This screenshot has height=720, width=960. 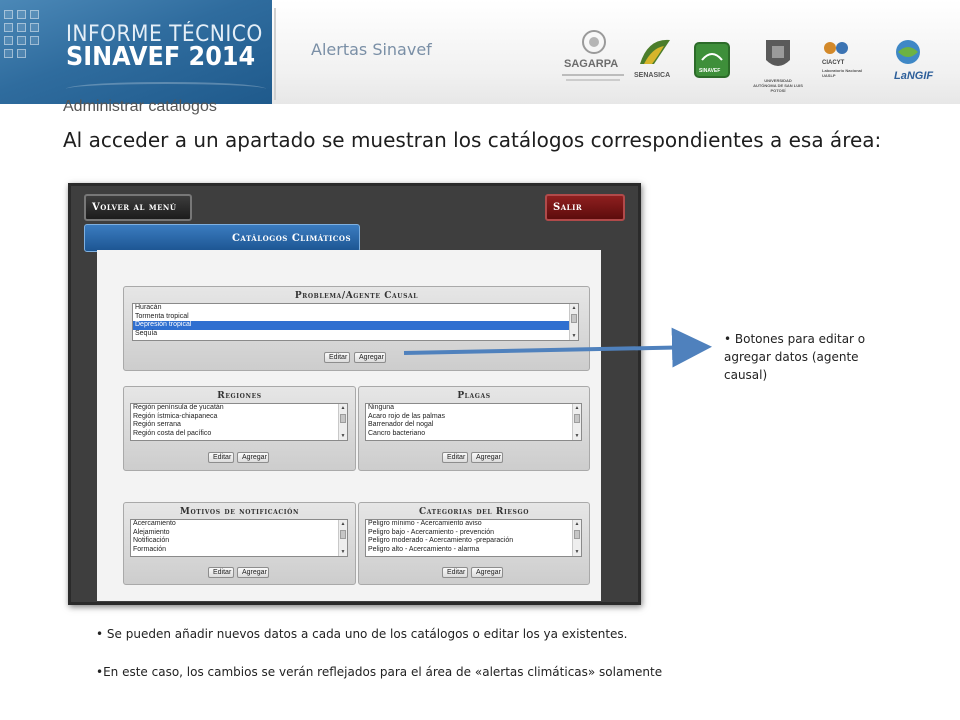 I want to click on page-heading: Administrar catálogos, so click(x=140, y=106).